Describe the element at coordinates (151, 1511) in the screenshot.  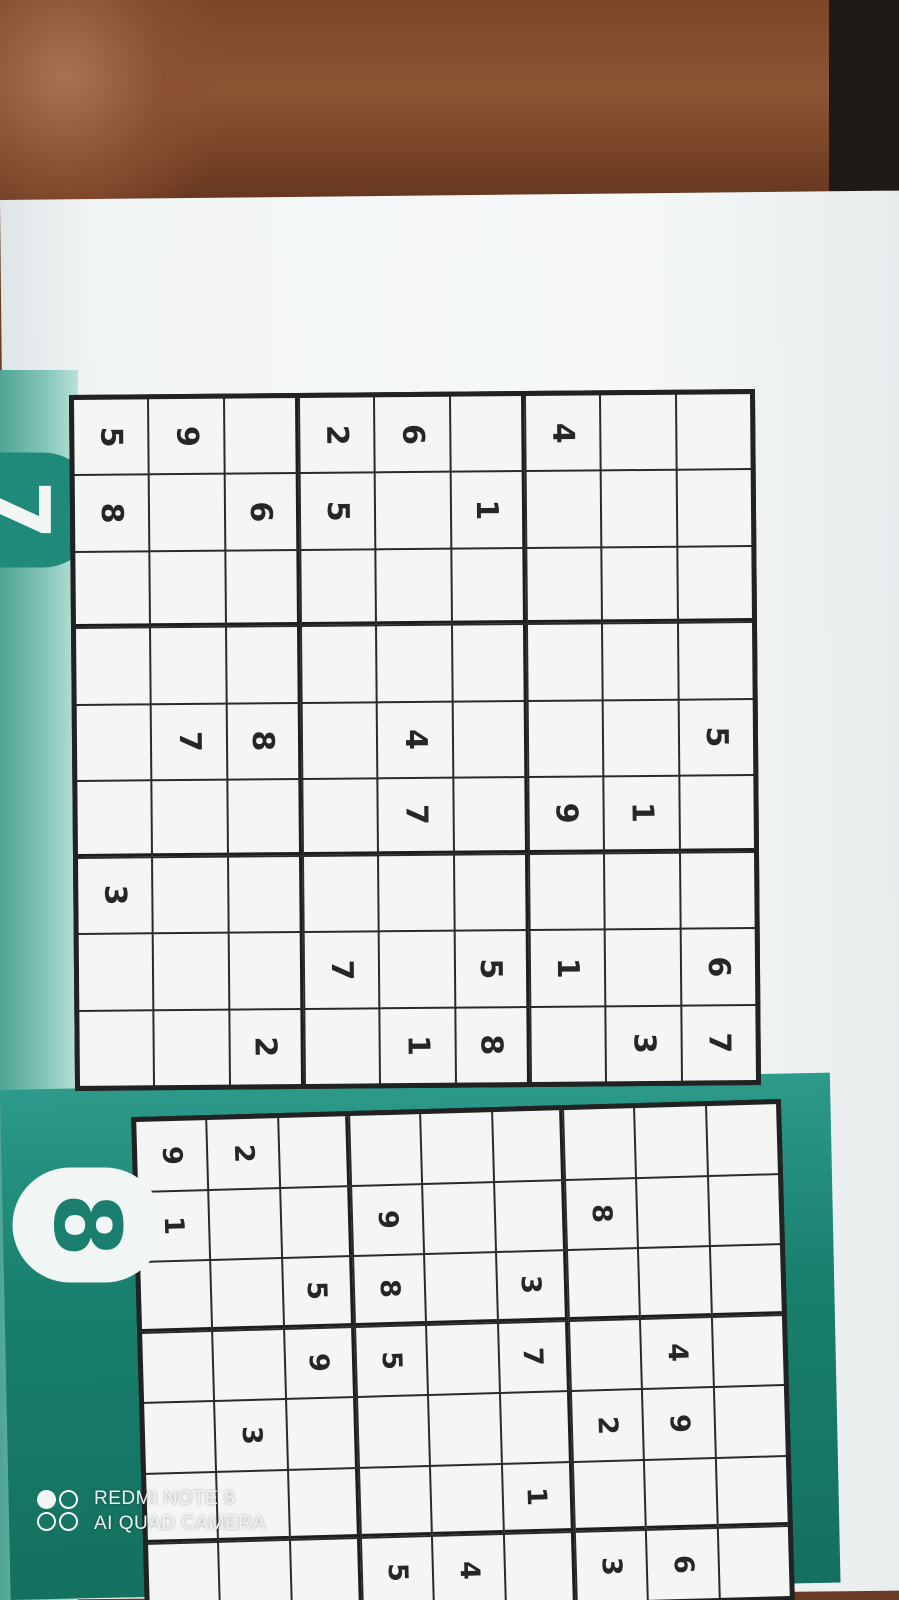
I see `camera-watermark: REDMI NOTE 8 AI QUAD CAMERA` at that location.